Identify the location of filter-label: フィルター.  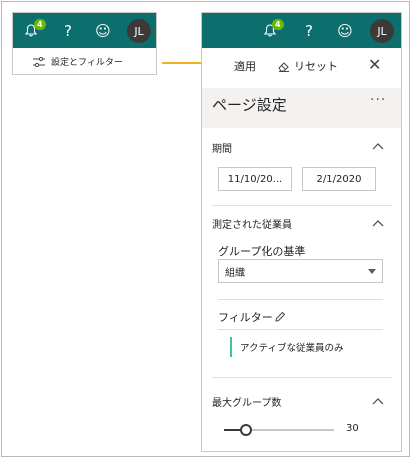
(245, 317).